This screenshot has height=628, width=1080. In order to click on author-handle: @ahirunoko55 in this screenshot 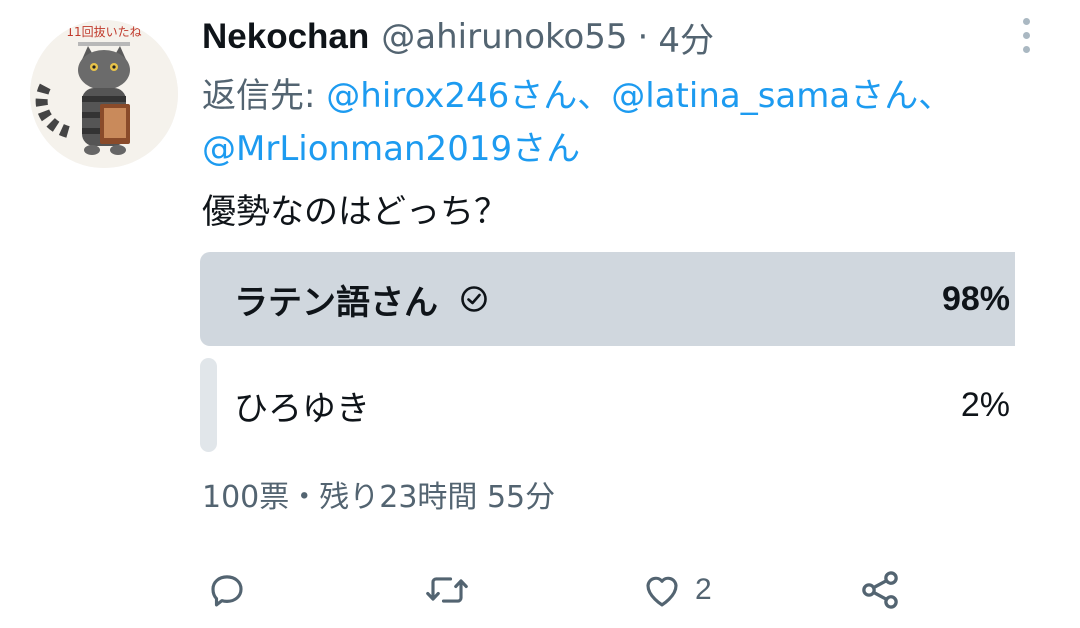, I will do `click(504, 37)`.